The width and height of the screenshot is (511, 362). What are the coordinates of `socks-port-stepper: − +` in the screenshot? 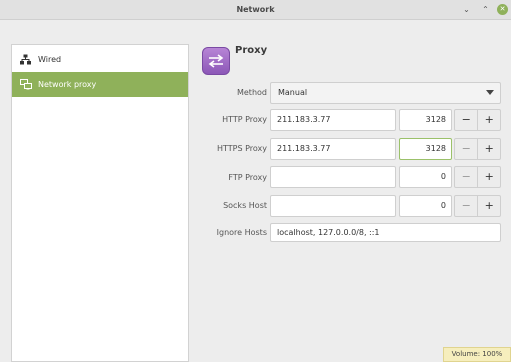 It's located at (477, 206).